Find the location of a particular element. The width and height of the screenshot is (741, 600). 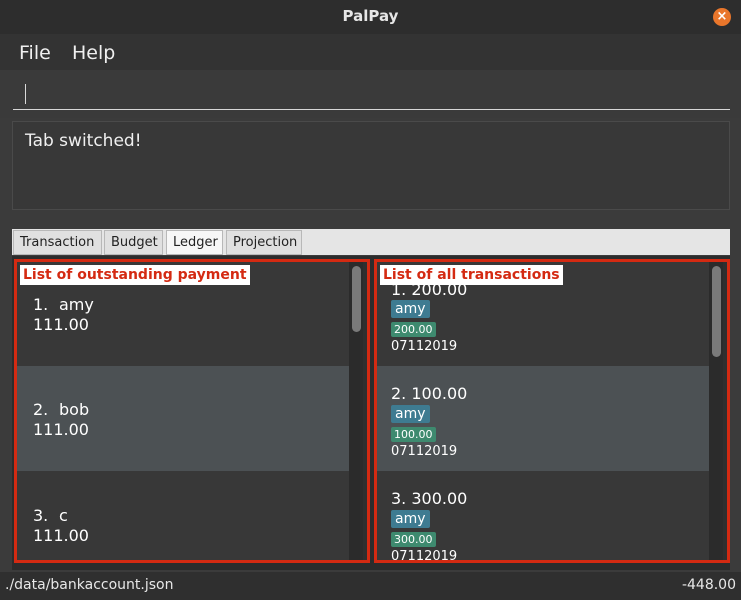

tab-transaction: Transaction is located at coordinates (57, 242).